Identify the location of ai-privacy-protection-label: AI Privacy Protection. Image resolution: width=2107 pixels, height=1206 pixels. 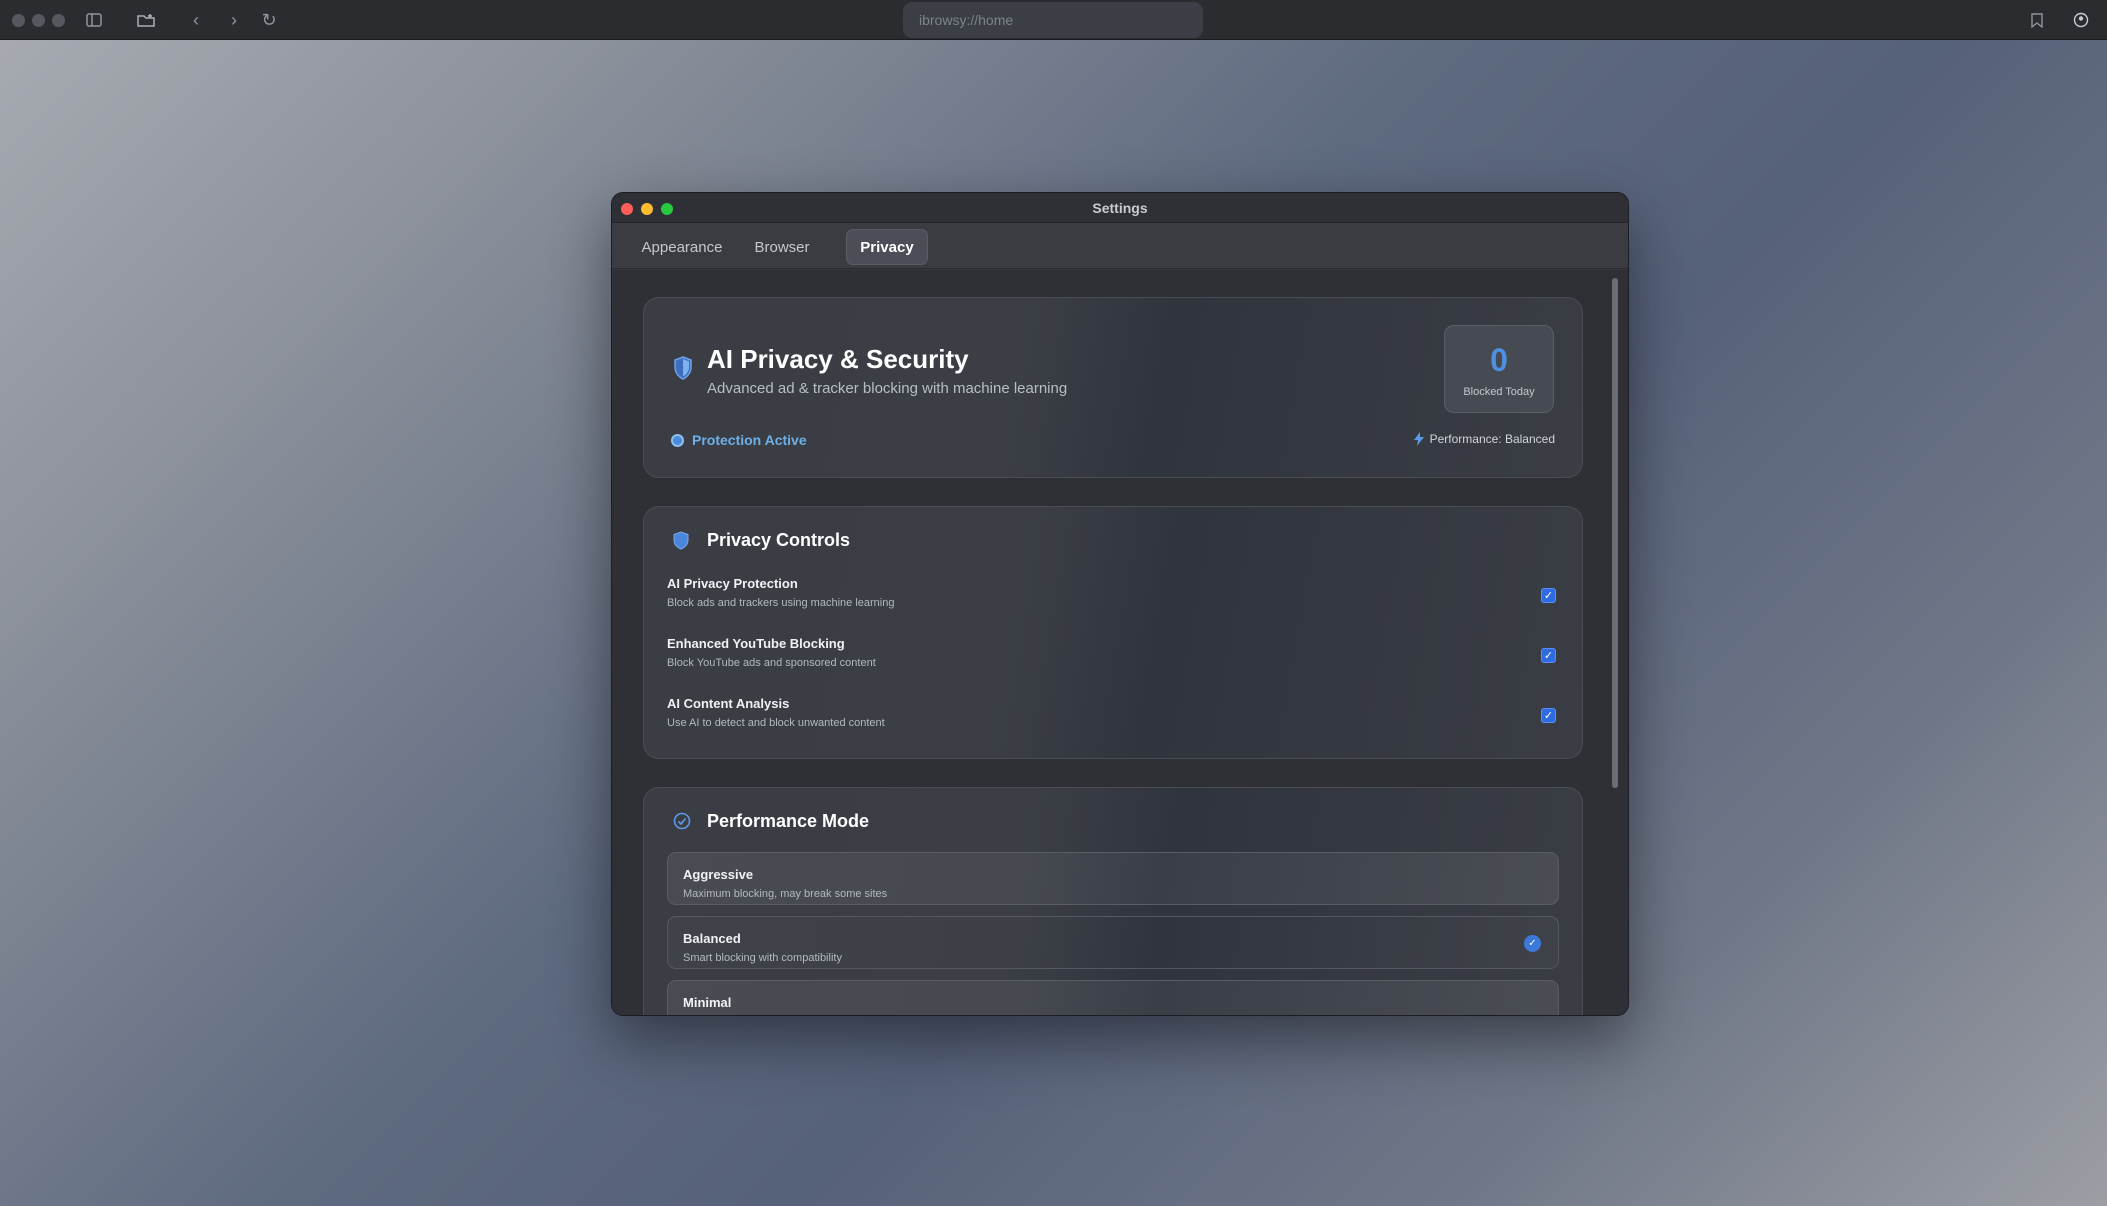
(732, 583).